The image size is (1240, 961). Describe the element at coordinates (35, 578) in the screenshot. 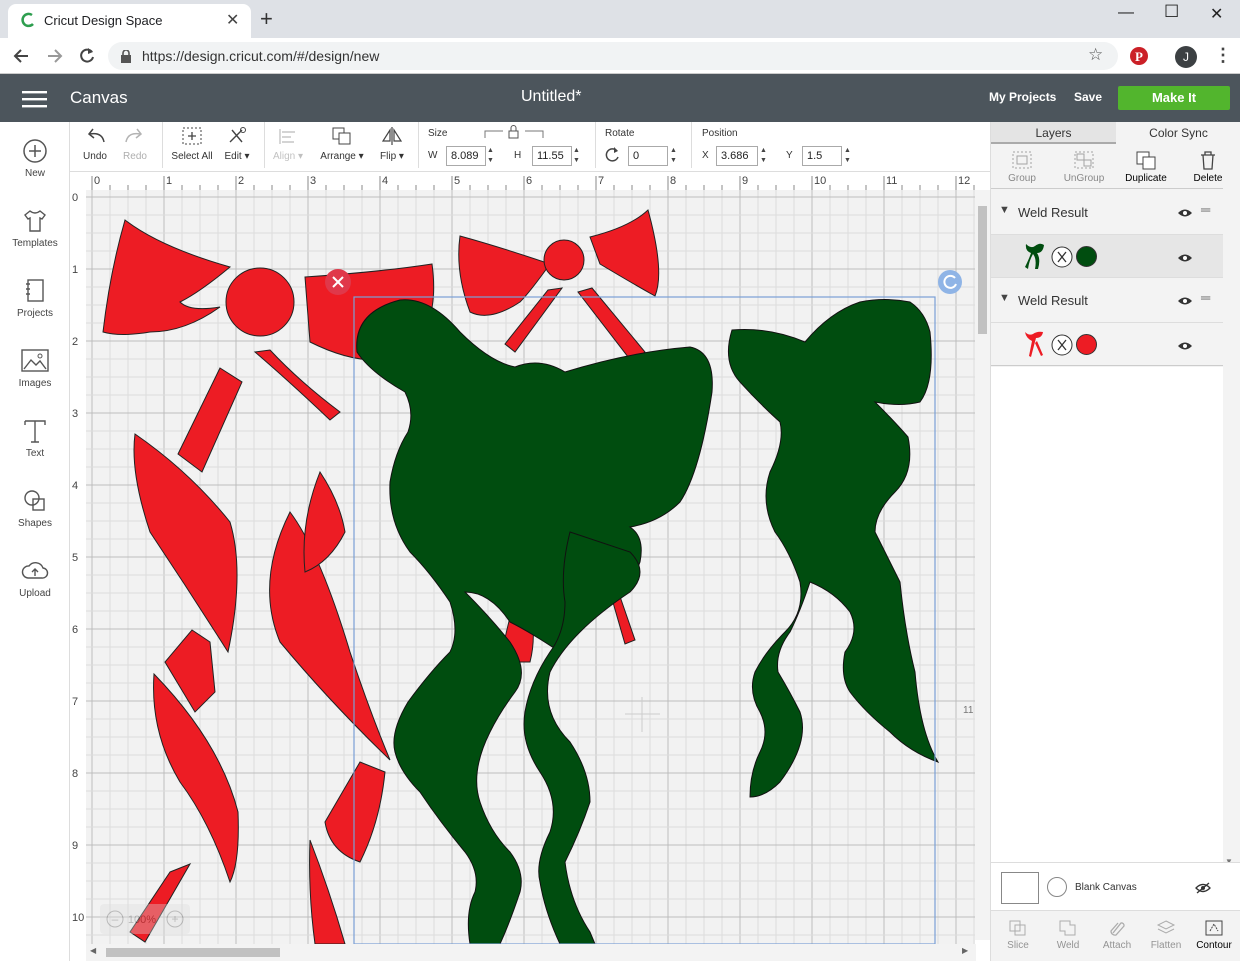

I see `sidebar-item-upload: Upload` at that location.